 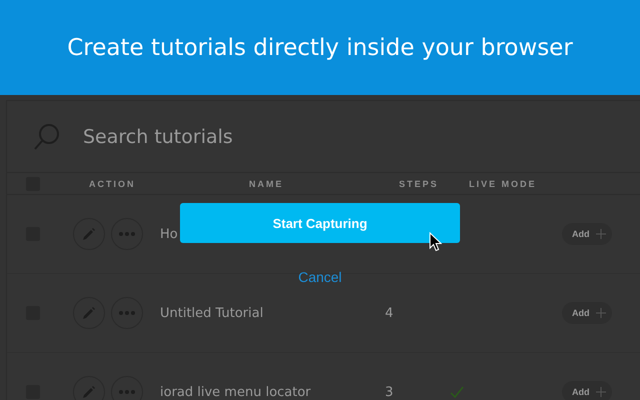 What do you see at coordinates (435, 242) in the screenshot?
I see `cursor-icon` at bounding box center [435, 242].